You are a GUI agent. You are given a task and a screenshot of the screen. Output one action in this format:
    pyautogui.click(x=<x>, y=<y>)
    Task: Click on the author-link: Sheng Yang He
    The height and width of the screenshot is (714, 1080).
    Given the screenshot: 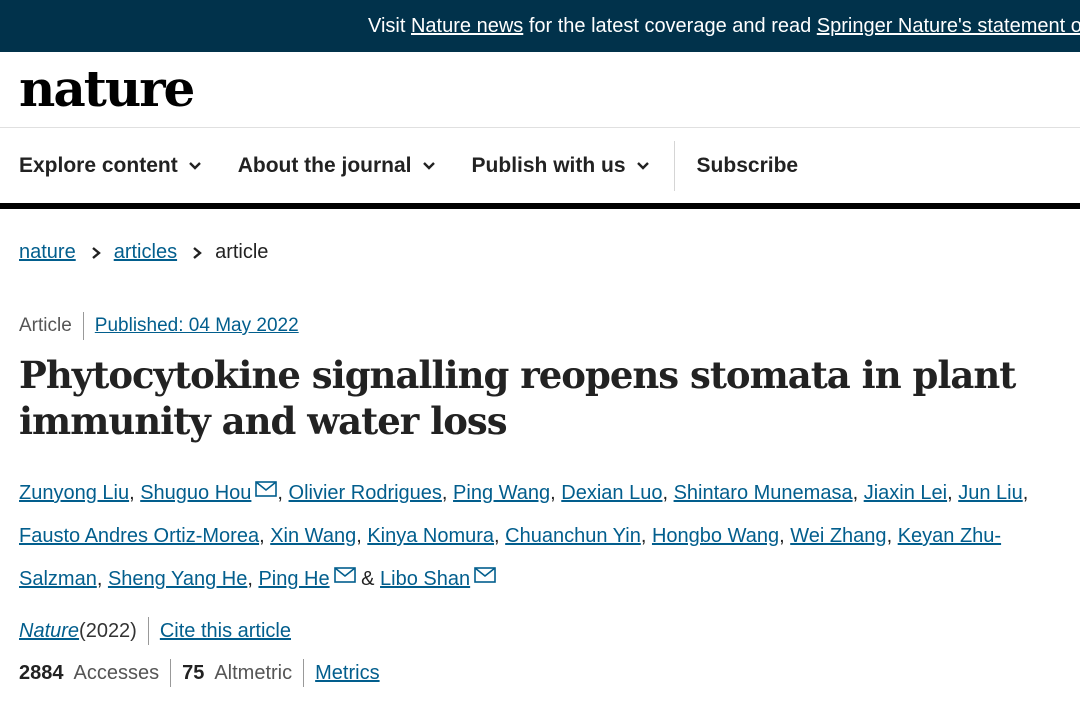 What is the action you would take?
    pyautogui.click(x=177, y=579)
    